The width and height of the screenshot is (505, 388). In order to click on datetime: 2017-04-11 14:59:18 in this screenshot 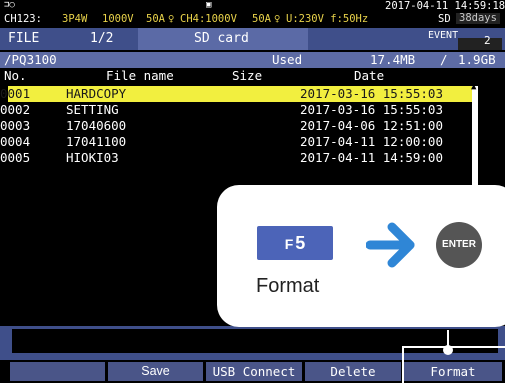, I will do `click(445, 6)`.